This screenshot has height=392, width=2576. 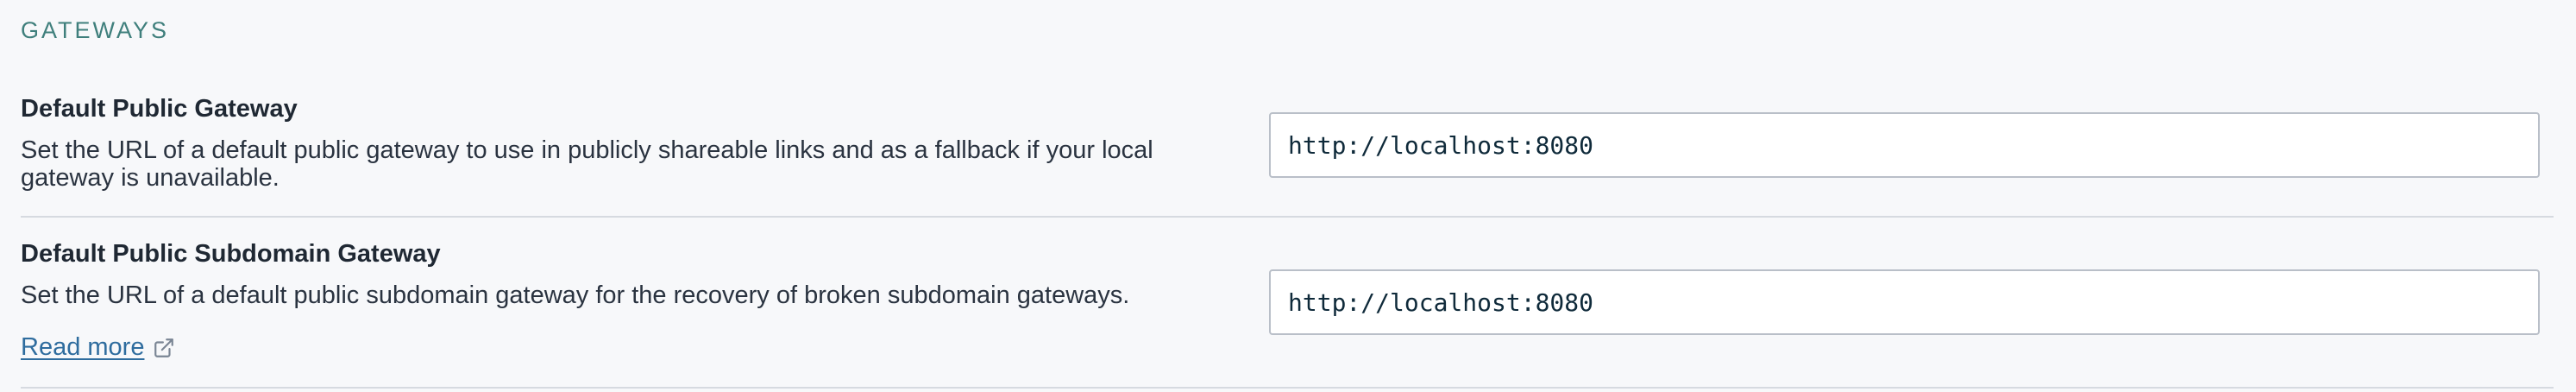 What do you see at coordinates (95, 30) in the screenshot?
I see `section-heading: GATEWAYS` at bounding box center [95, 30].